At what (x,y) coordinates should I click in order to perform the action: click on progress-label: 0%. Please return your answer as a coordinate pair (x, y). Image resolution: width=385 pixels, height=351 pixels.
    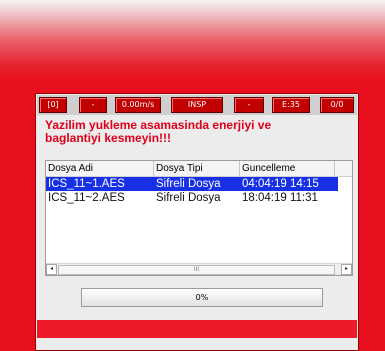
    Looking at the image, I should click on (202, 297).